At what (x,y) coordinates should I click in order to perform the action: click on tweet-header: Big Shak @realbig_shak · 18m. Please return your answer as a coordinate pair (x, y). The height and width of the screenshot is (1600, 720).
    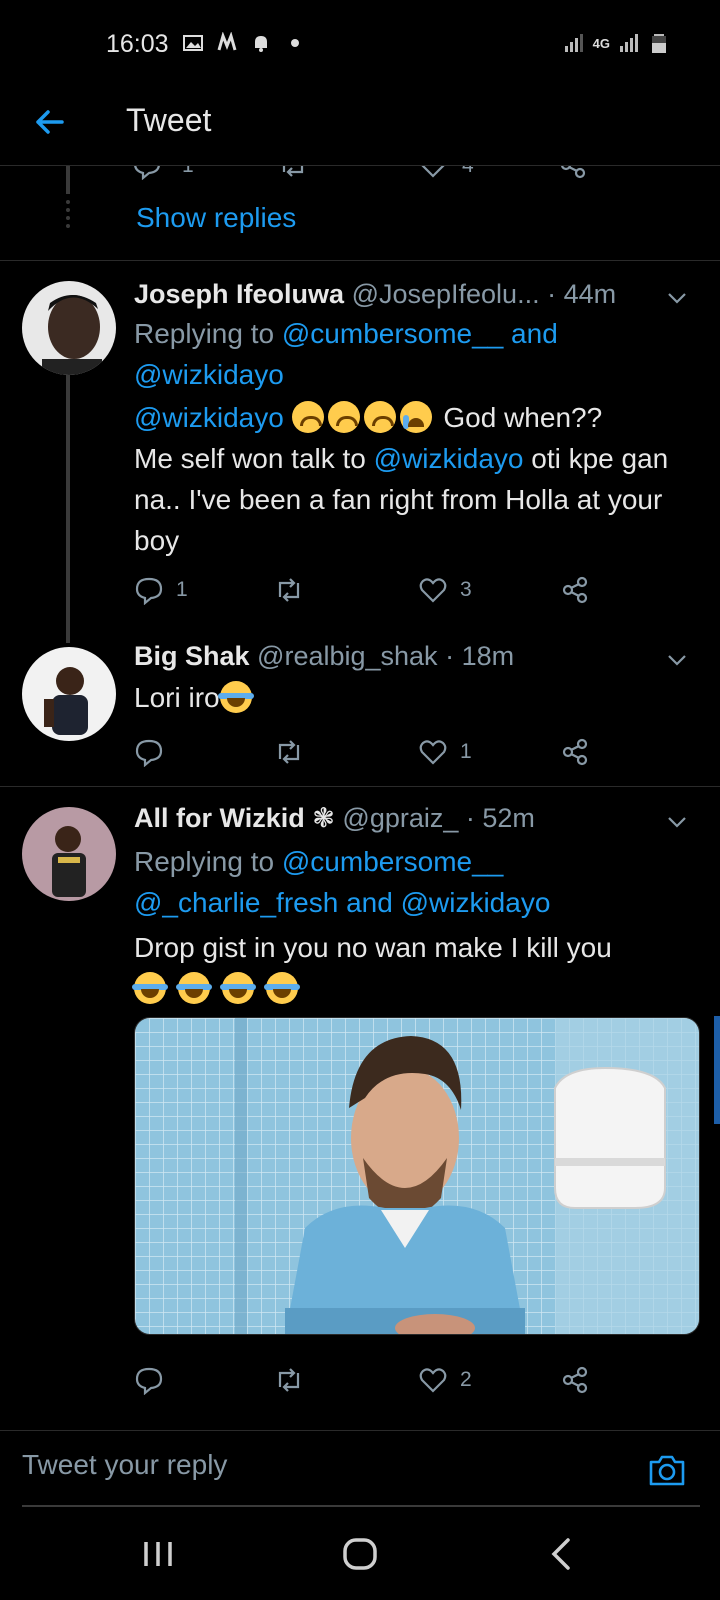
    Looking at the image, I should click on (417, 656).